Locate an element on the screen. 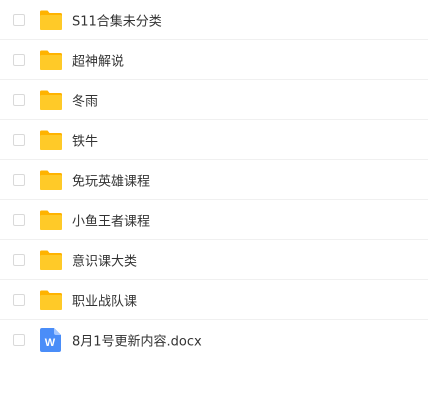 This screenshot has height=402, width=428. file-name: 8月1号更新内容.docx is located at coordinates (137, 340).